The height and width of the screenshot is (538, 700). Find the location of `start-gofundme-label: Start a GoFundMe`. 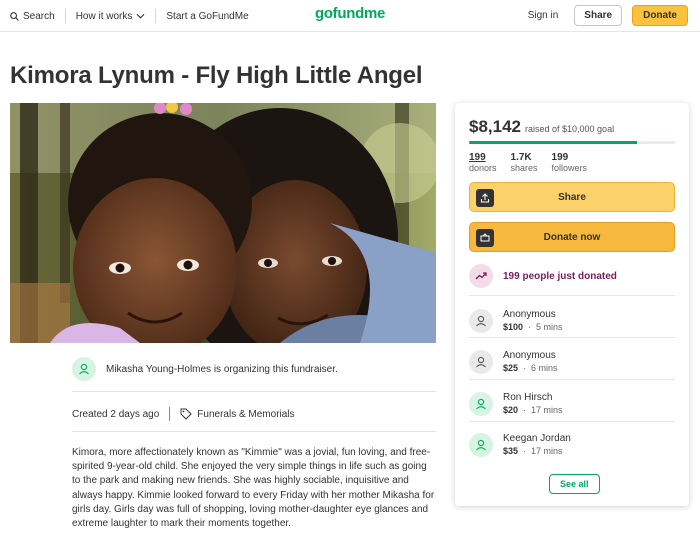

start-gofundme-label: Start a GoFundMe is located at coordinates (207, 16).